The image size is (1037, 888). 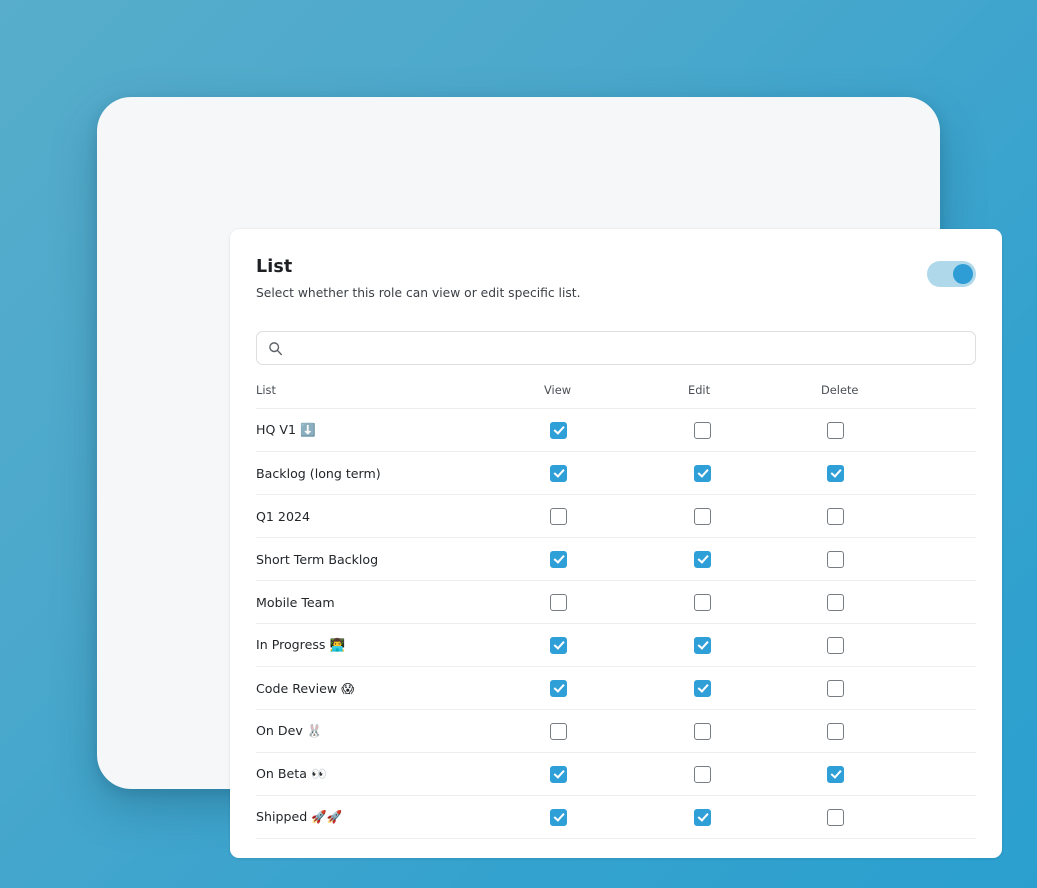 What do you see at coordinates (963, 274) in the screenshot?
I see `toggle-knob` at bounding box center [963, 274].